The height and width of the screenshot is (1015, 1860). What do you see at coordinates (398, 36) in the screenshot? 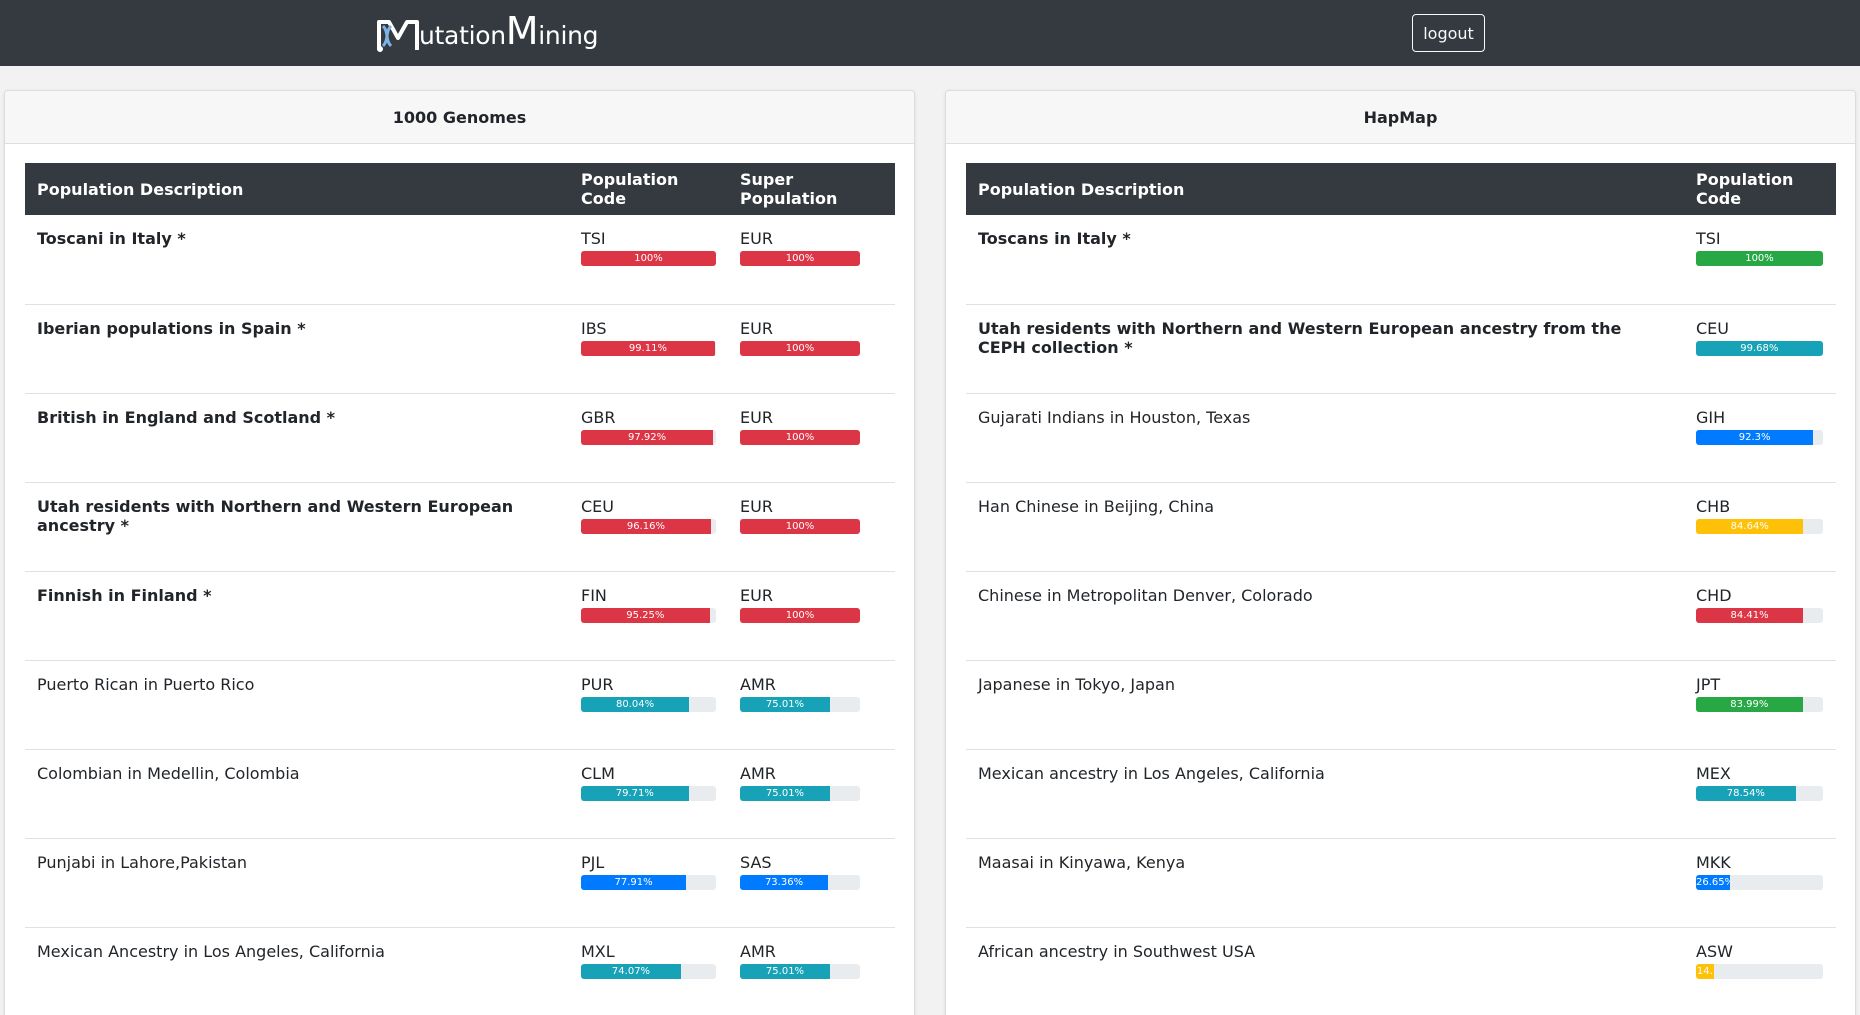
I see `mutation-mining-logo-icon` at bounding box center [398, 36].